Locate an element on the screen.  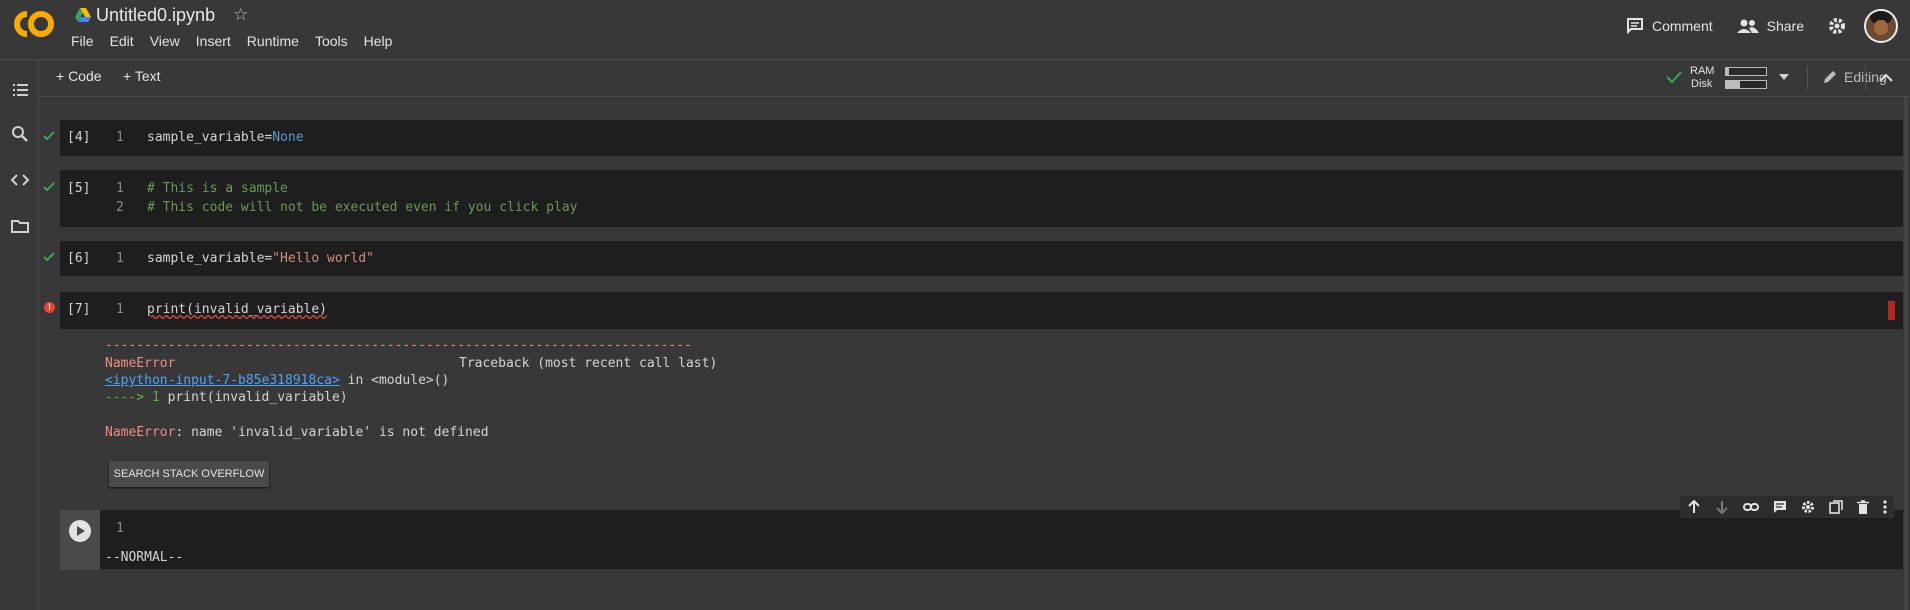
in-module-text: in <module>() is located at coordinates (394, 380).